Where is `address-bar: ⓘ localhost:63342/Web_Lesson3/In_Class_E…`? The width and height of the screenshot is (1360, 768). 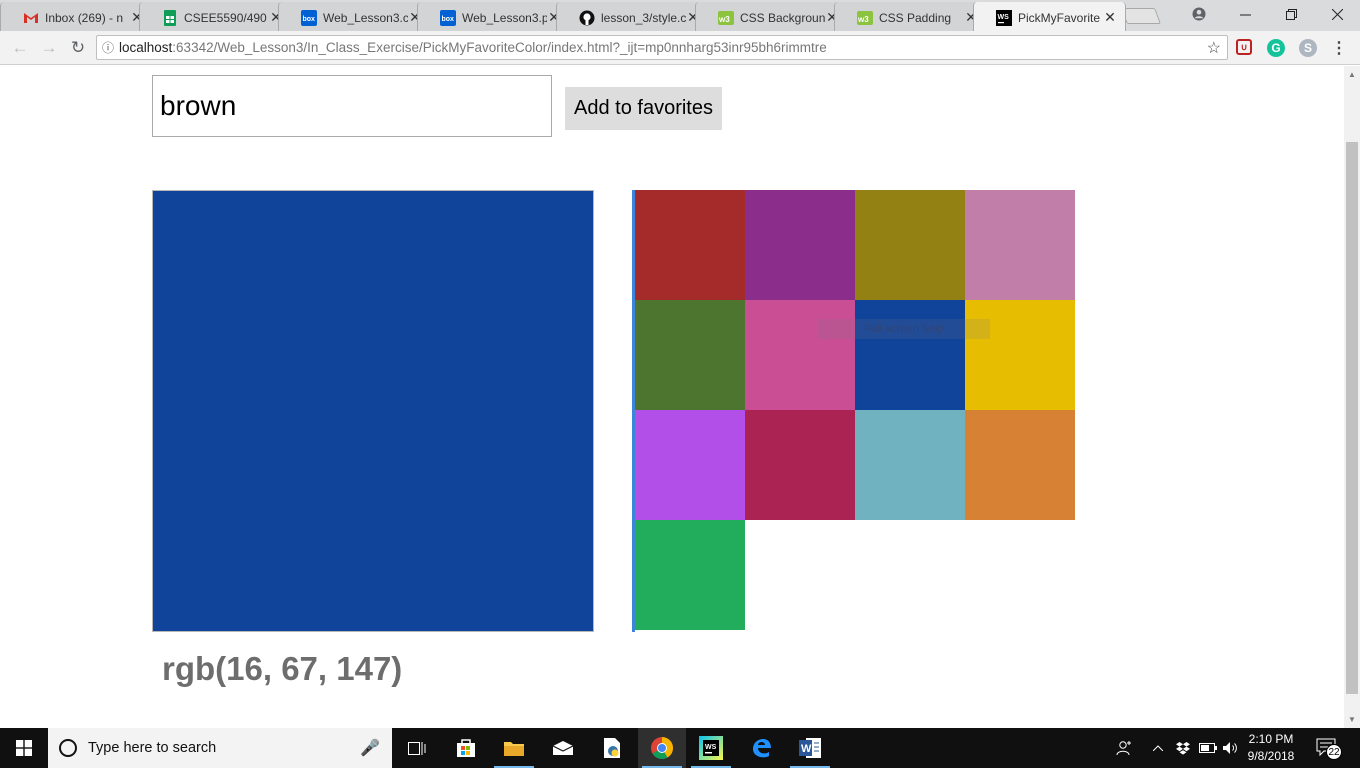 address-bar: ⓘ localhost:63342/Web_Lesson3/In_Class_E… is located at coordinates (662, 47).